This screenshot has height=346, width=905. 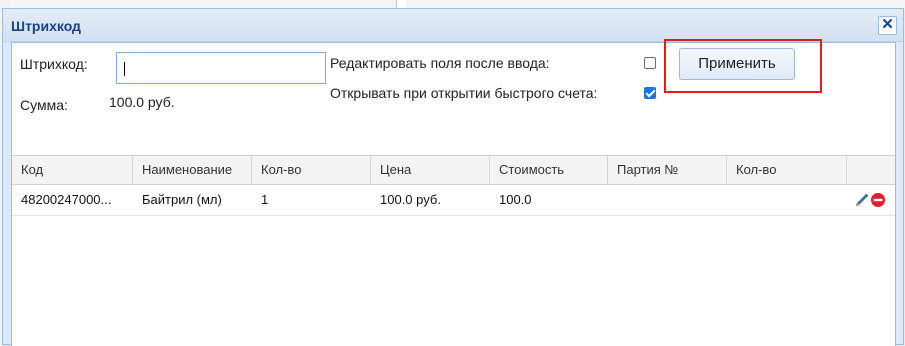 What do you see at coordinates (878, 200) in the screenshot?
I see `remove-circle-icon` at bounding box center [878, 200].